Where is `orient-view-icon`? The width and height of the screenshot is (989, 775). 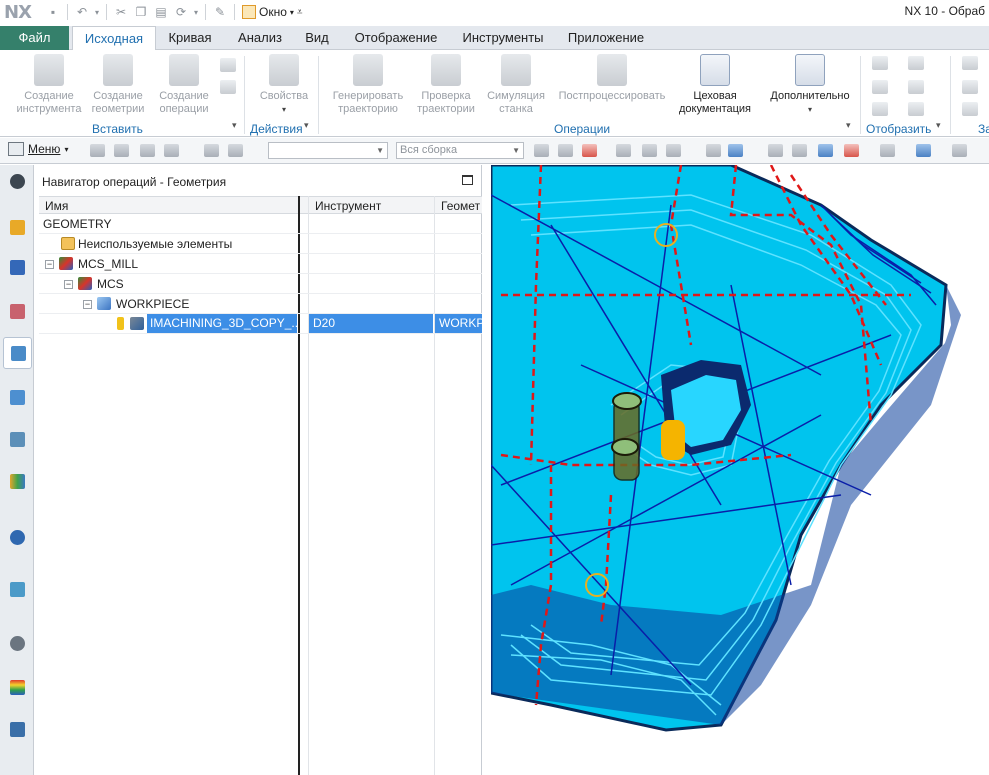
orient-view-icon is located at coordinates (851, 150).